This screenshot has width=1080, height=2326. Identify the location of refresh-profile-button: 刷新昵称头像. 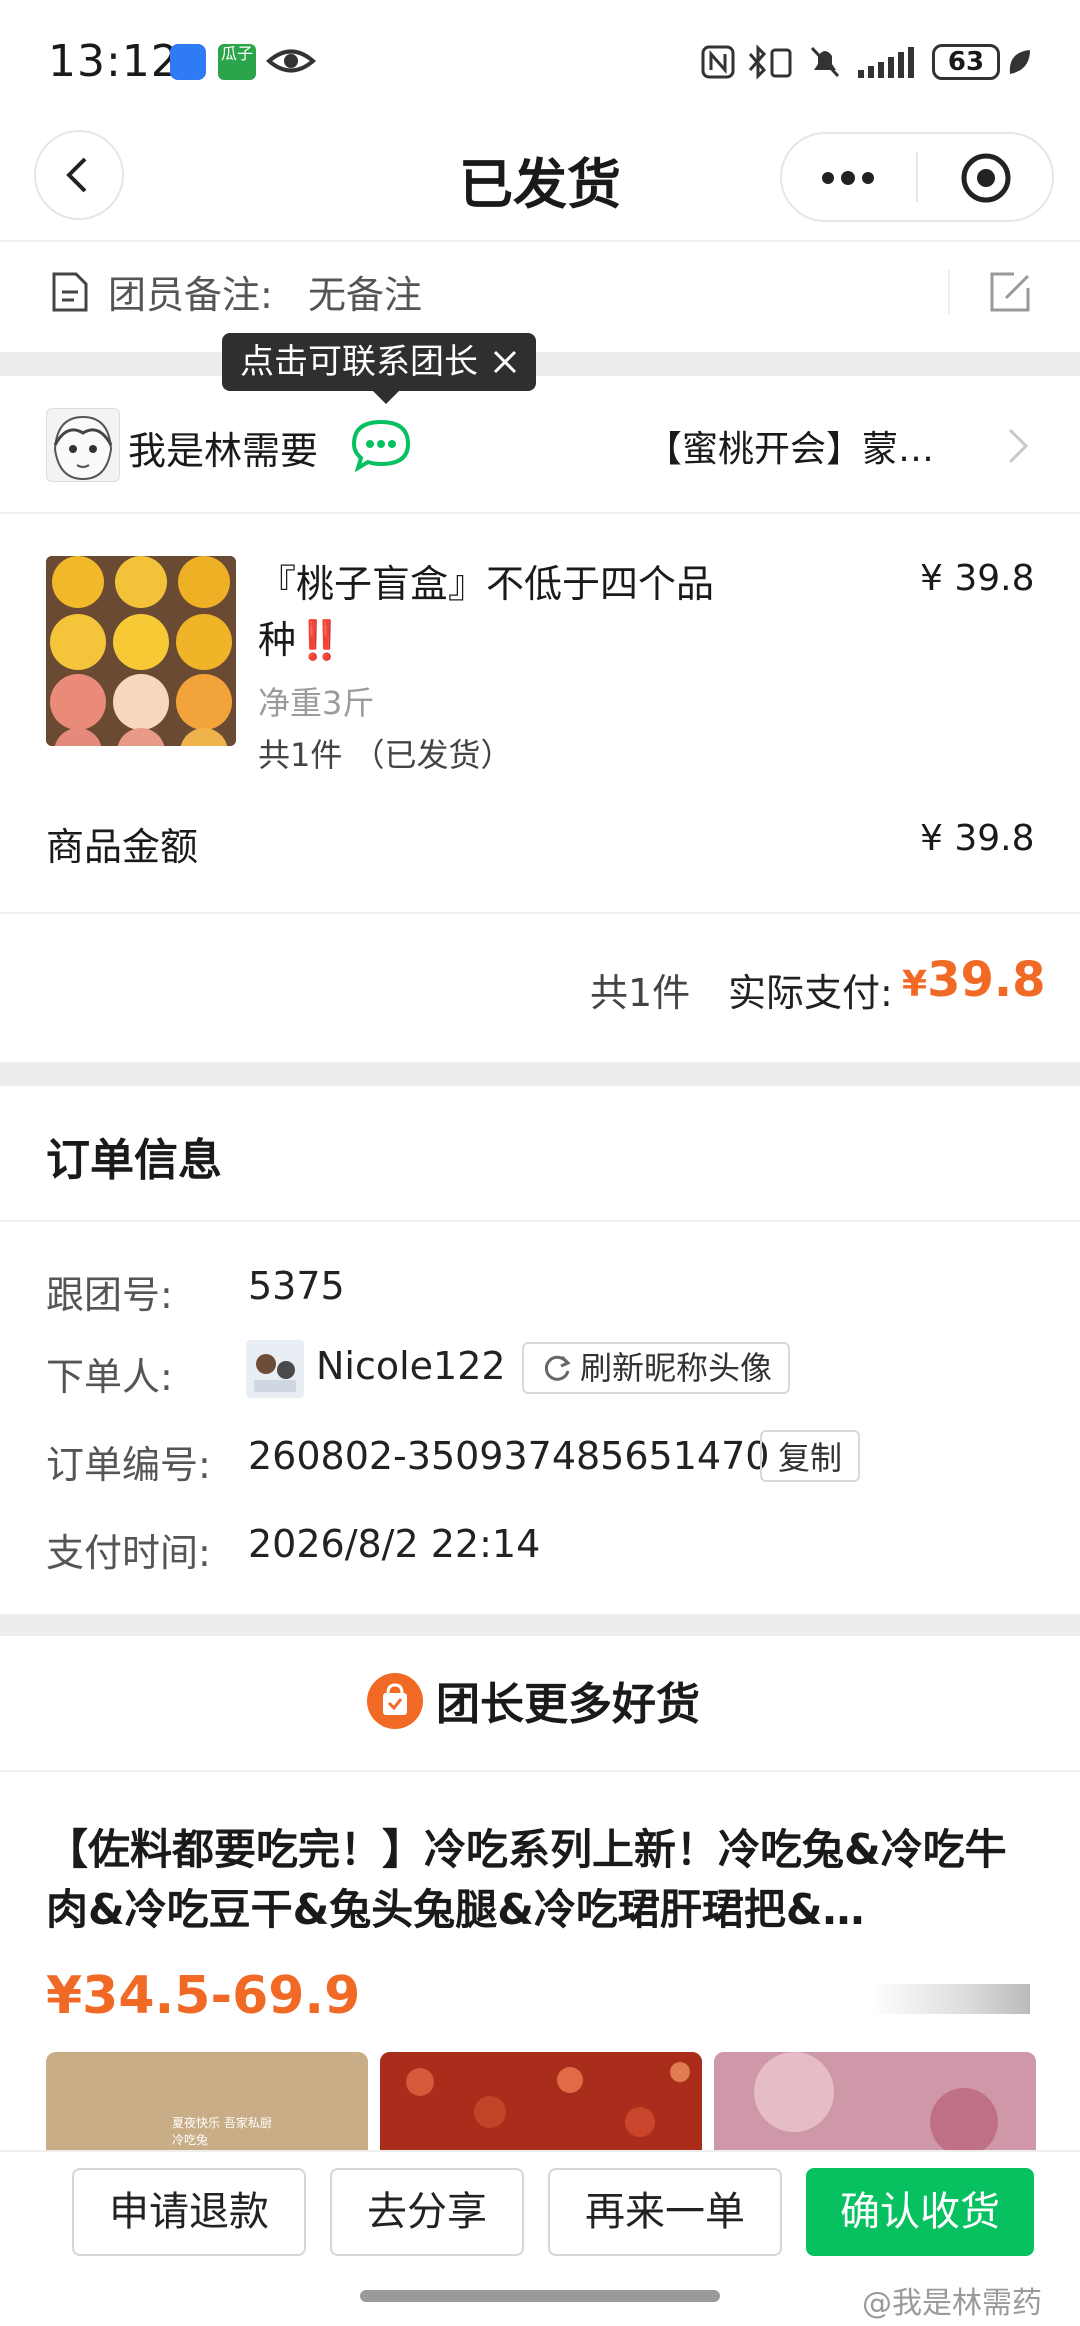
(656, 1368).